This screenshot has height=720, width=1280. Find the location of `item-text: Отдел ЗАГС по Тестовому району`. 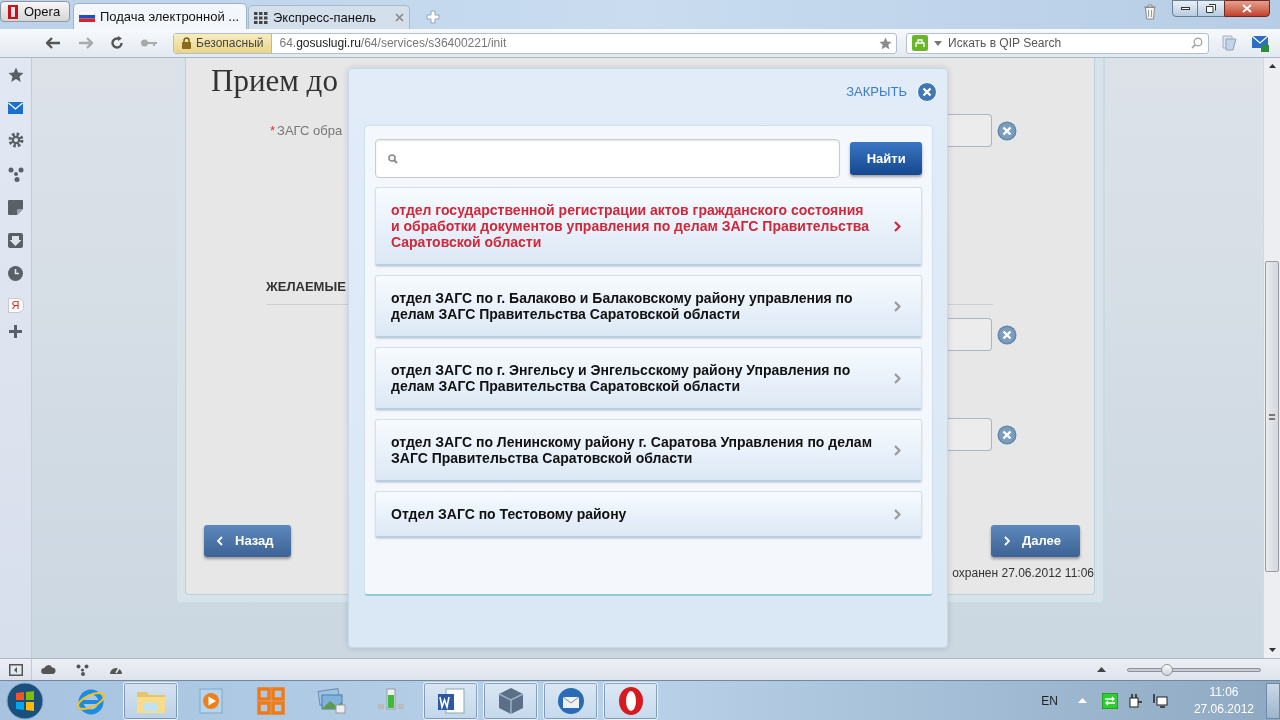

item-text: Отдел ЗАГС по Тестовому району is located at coordinates (509, 514).